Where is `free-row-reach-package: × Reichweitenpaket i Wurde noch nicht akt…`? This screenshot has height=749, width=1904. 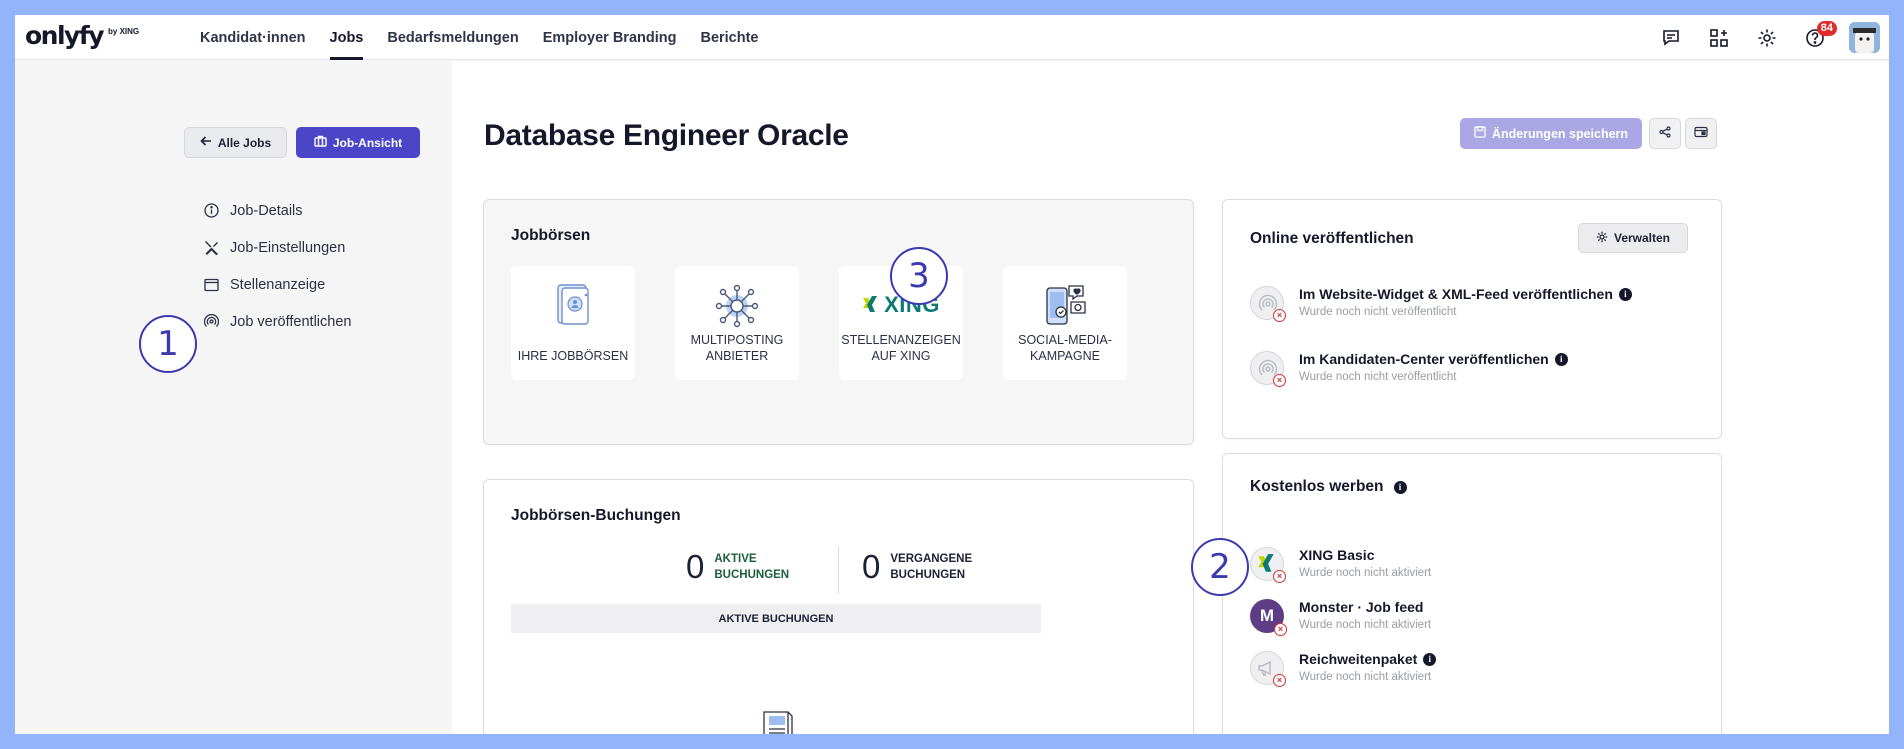
free-row-reach-package: × Reichweitenpaket i Wurde noch nicht akt… is located at coordinates (1343, 669).